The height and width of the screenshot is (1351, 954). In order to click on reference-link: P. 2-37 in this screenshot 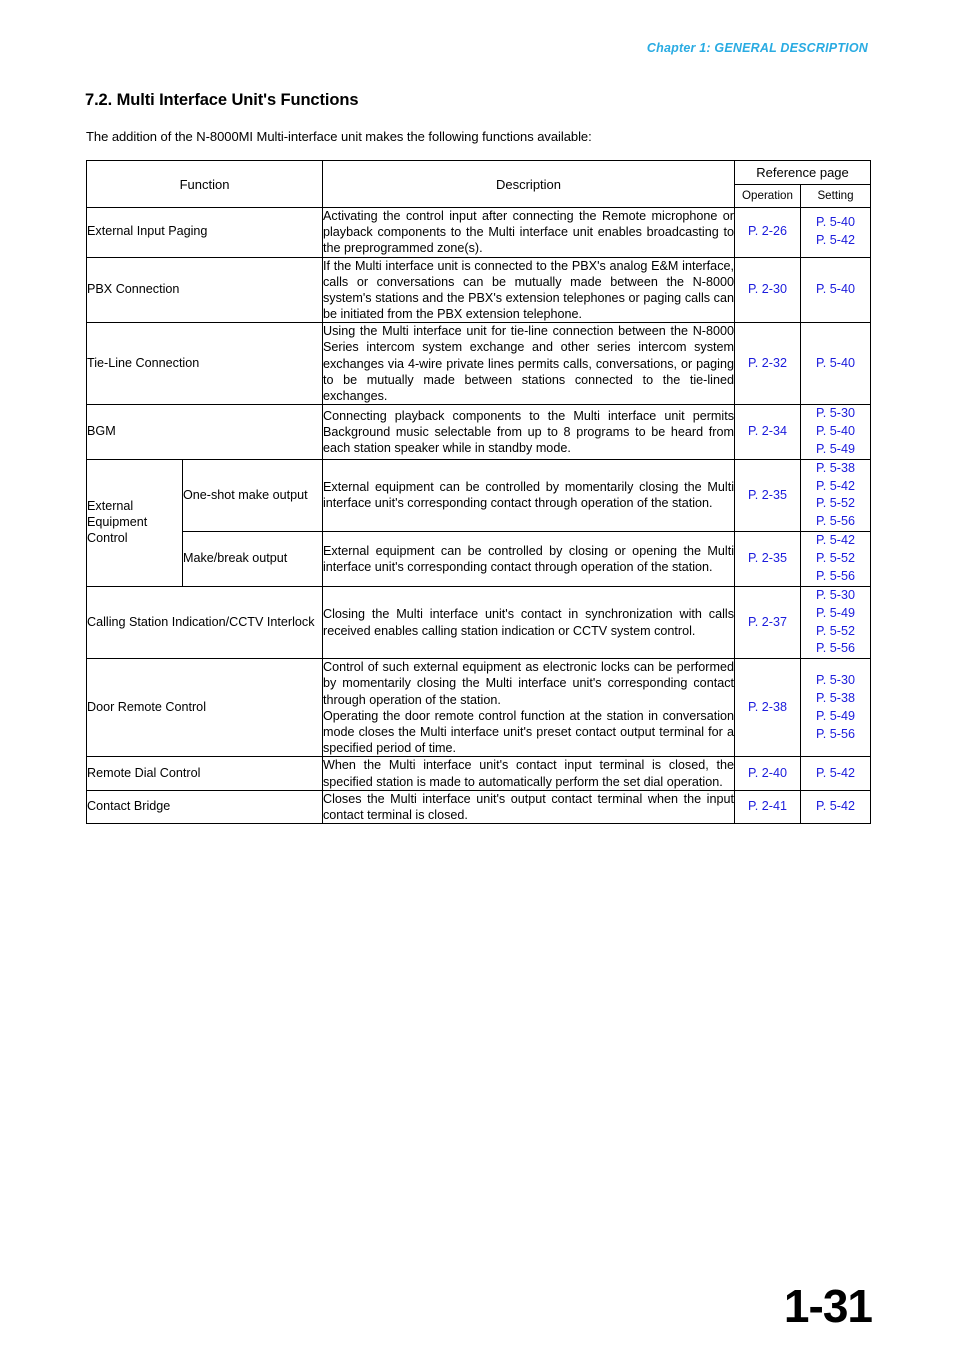, I will do `click(767, 623)`.